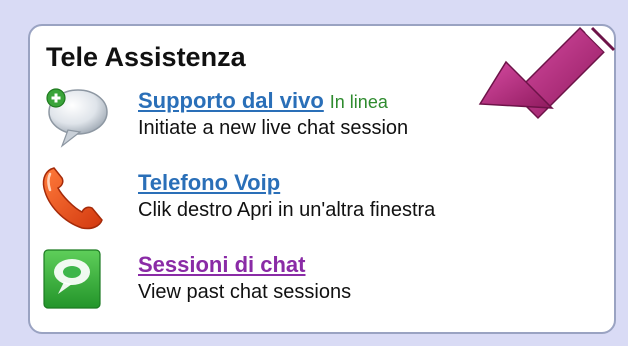  I want to click on phone-icon, so click(74, 198).